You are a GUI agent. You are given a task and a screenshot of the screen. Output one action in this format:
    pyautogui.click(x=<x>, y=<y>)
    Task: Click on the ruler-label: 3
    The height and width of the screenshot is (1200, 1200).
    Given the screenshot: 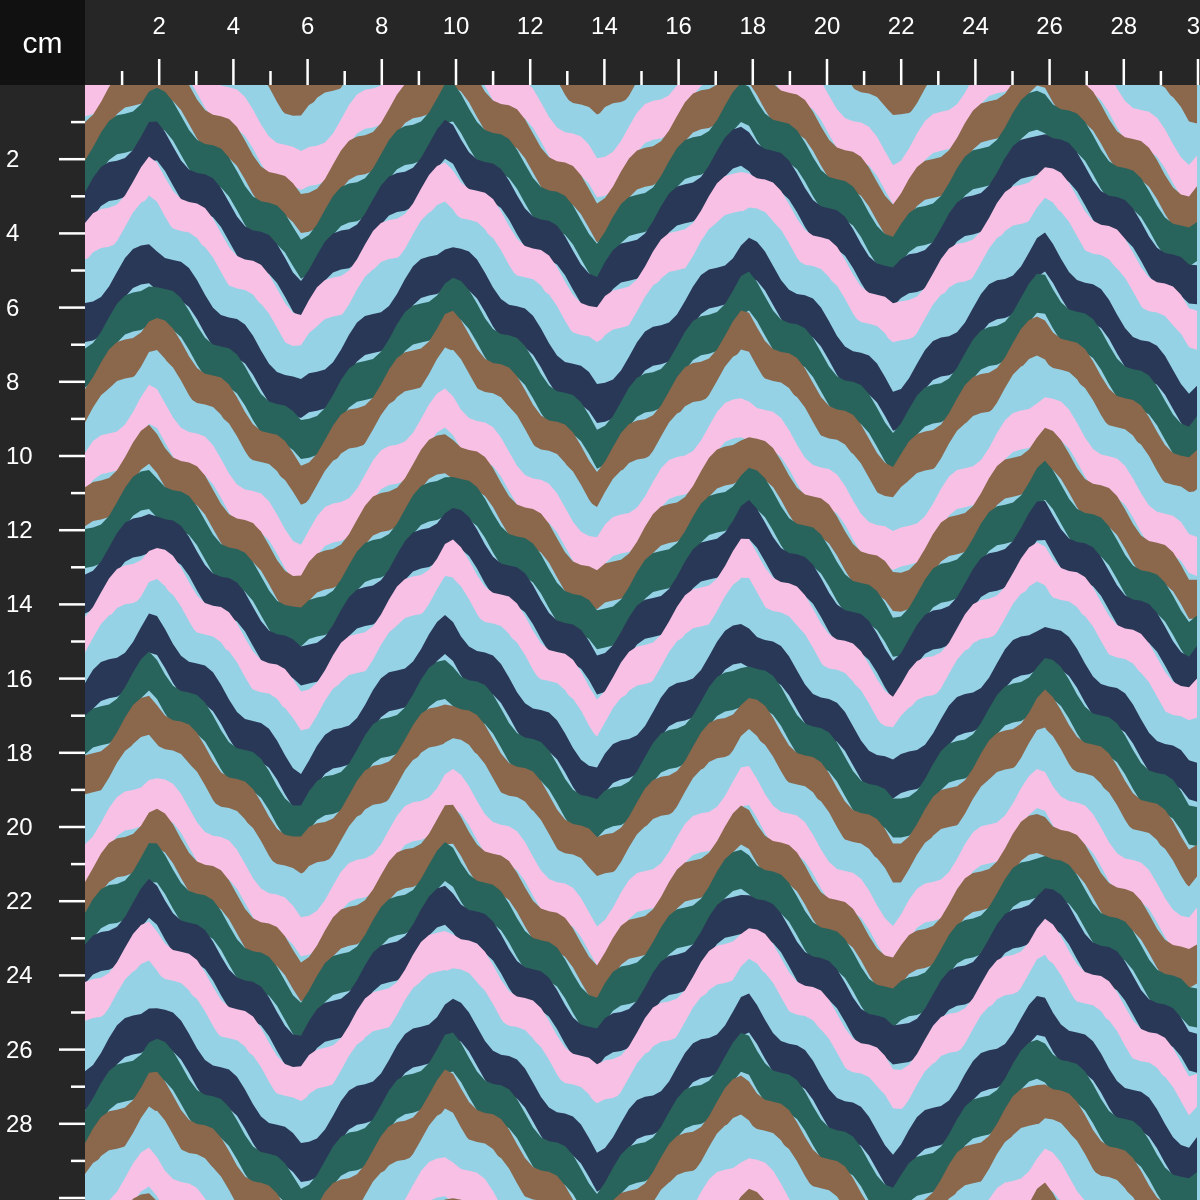 What is the action you would take?
    pyautogui.click(x=1193, y=26)
    